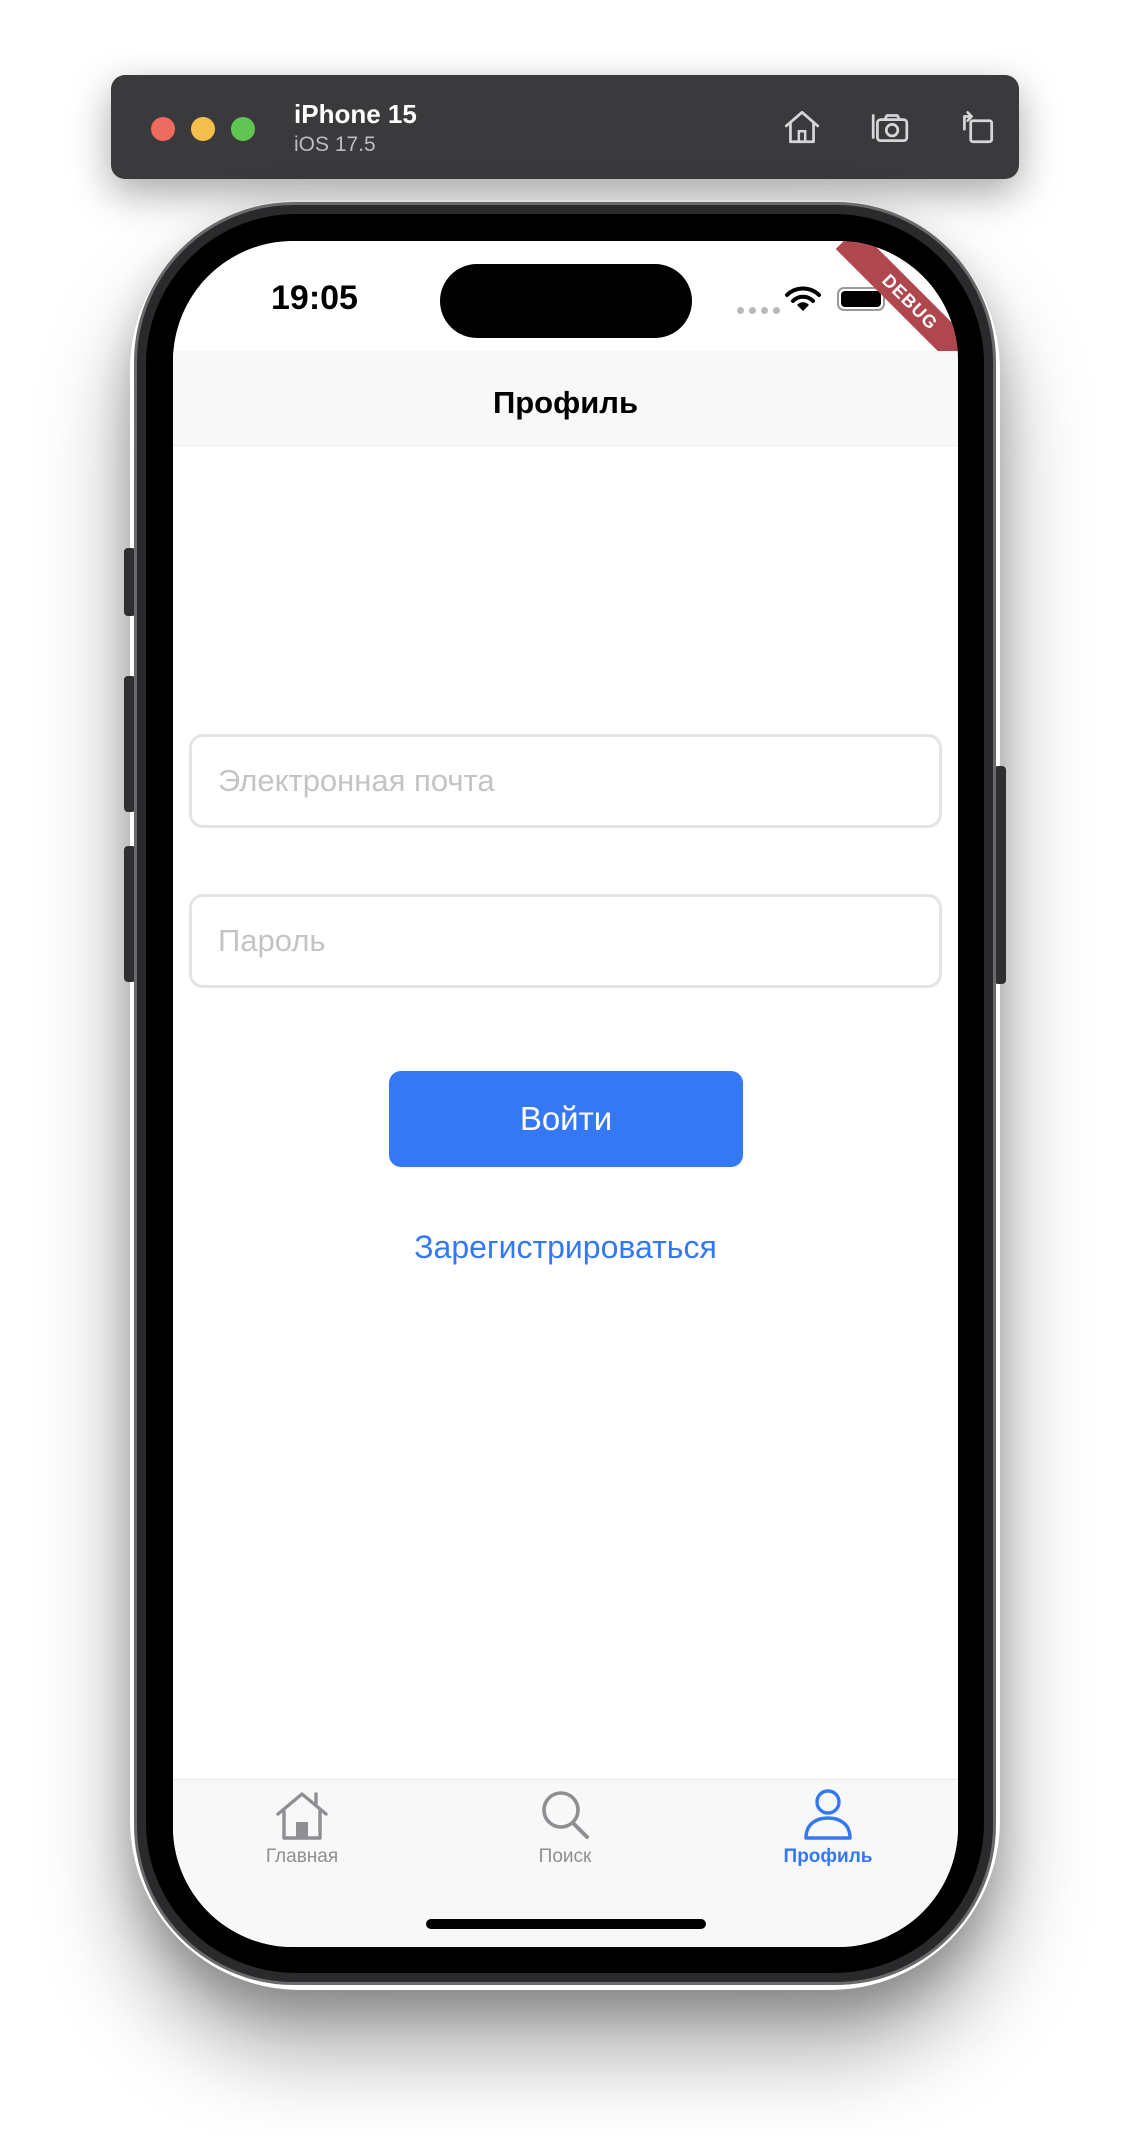 This screenshot has height=2136, width=1130. I want to click on status-time: 19:05, so click(314, 298).